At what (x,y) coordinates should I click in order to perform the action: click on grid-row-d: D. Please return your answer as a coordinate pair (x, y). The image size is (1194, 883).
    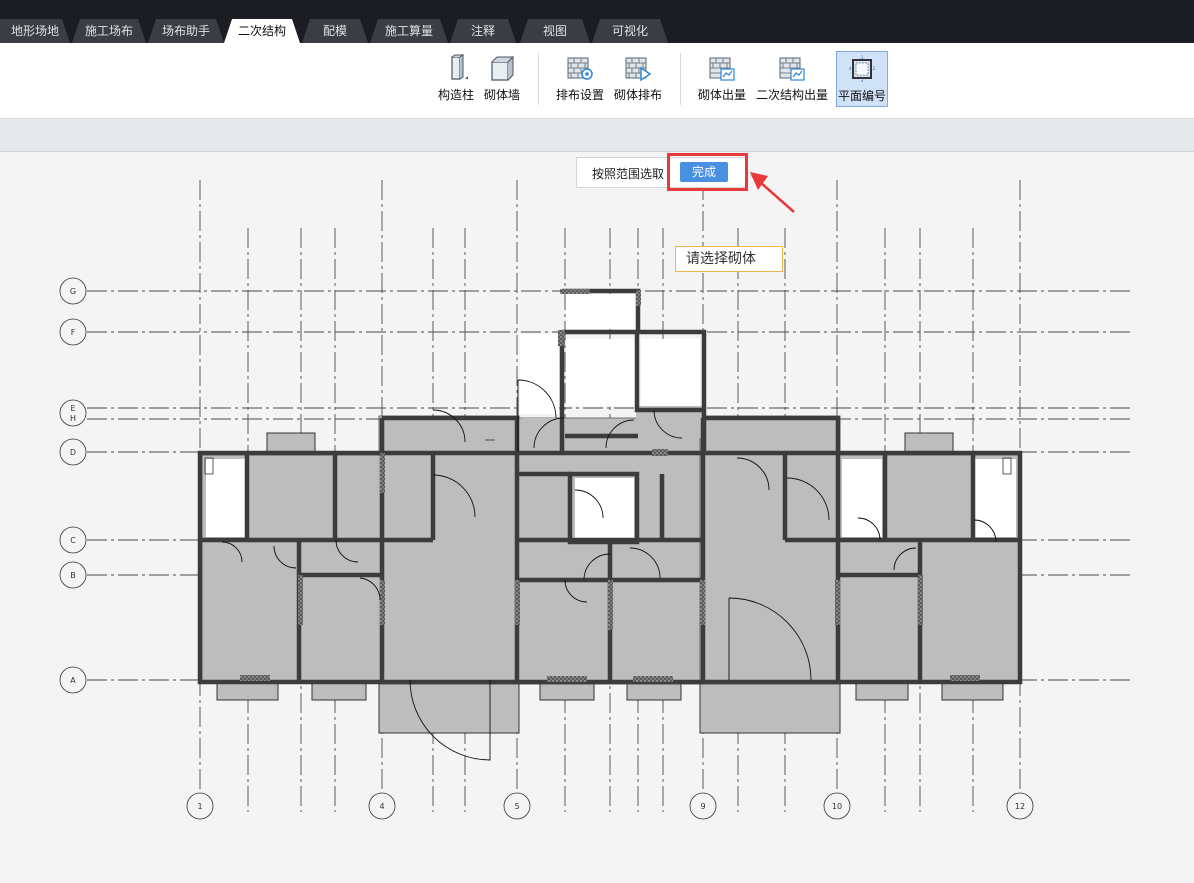
    Looking at the image, I should click on (73, 452).